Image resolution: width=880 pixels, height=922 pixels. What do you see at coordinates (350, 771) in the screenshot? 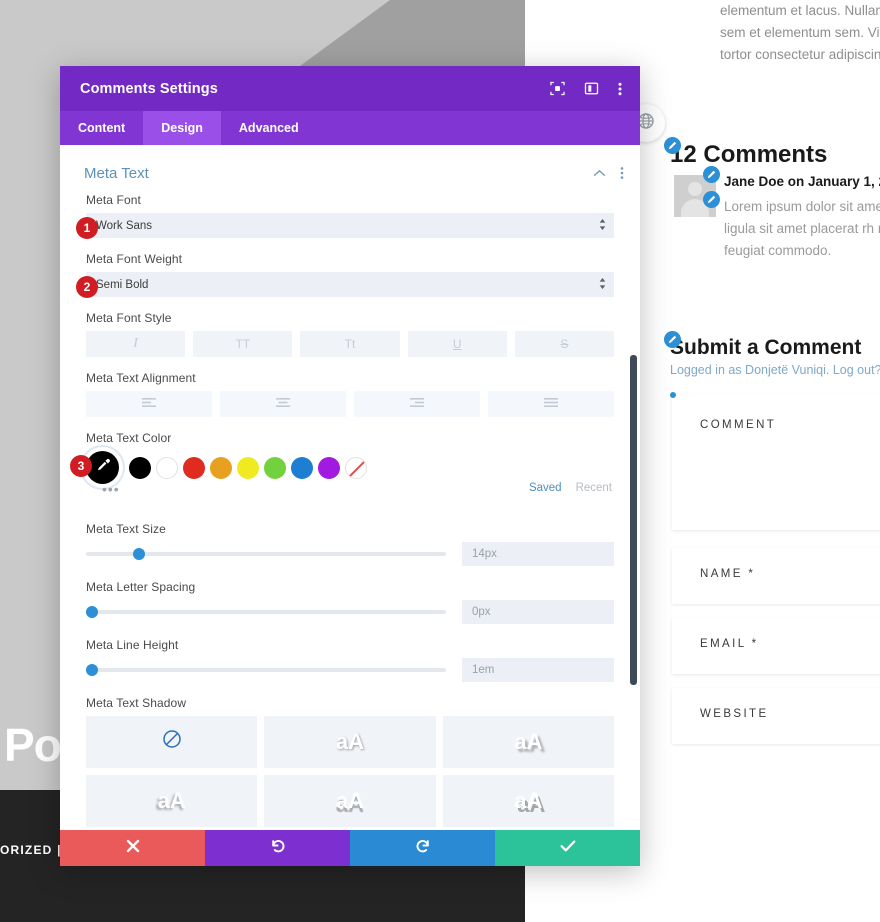
I see `meta-text-shadow-options: aA aA aA aA aA` at bounding box center [350, 771].